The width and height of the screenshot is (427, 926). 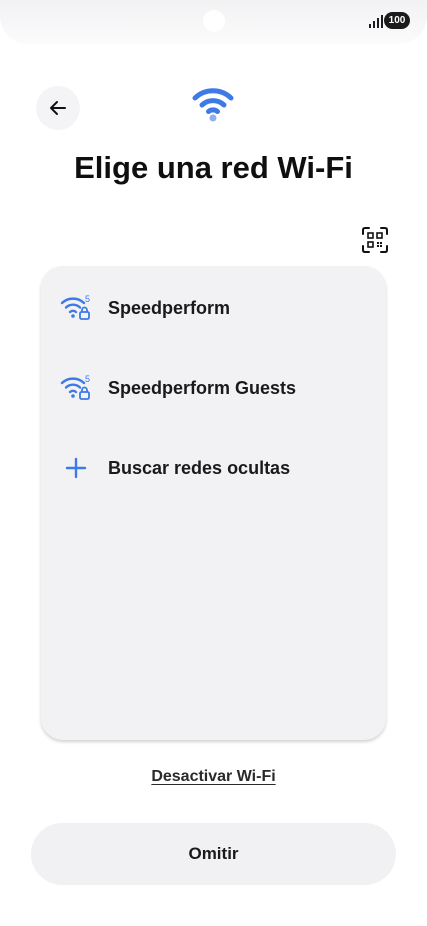 I want to click on add-hidden-network-button: Buscar redes ocultas, so click(x=213, y=468).